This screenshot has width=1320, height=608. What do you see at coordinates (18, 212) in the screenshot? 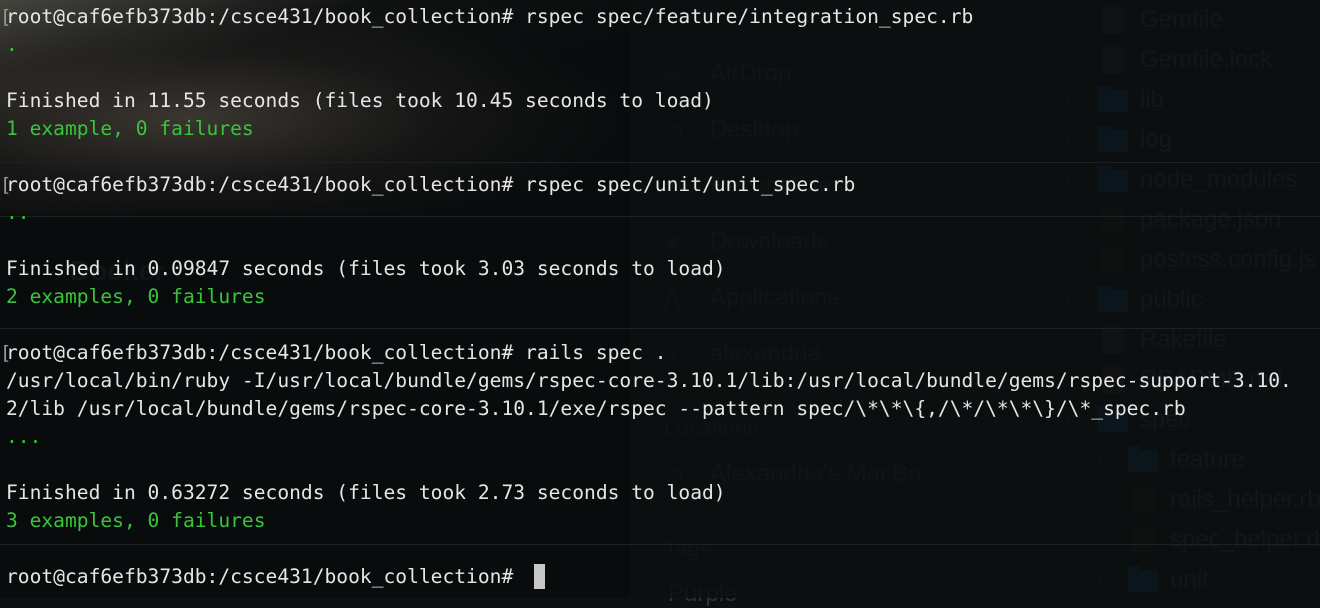
I see `terminal-line: ..` at bounding box center [18, 212].